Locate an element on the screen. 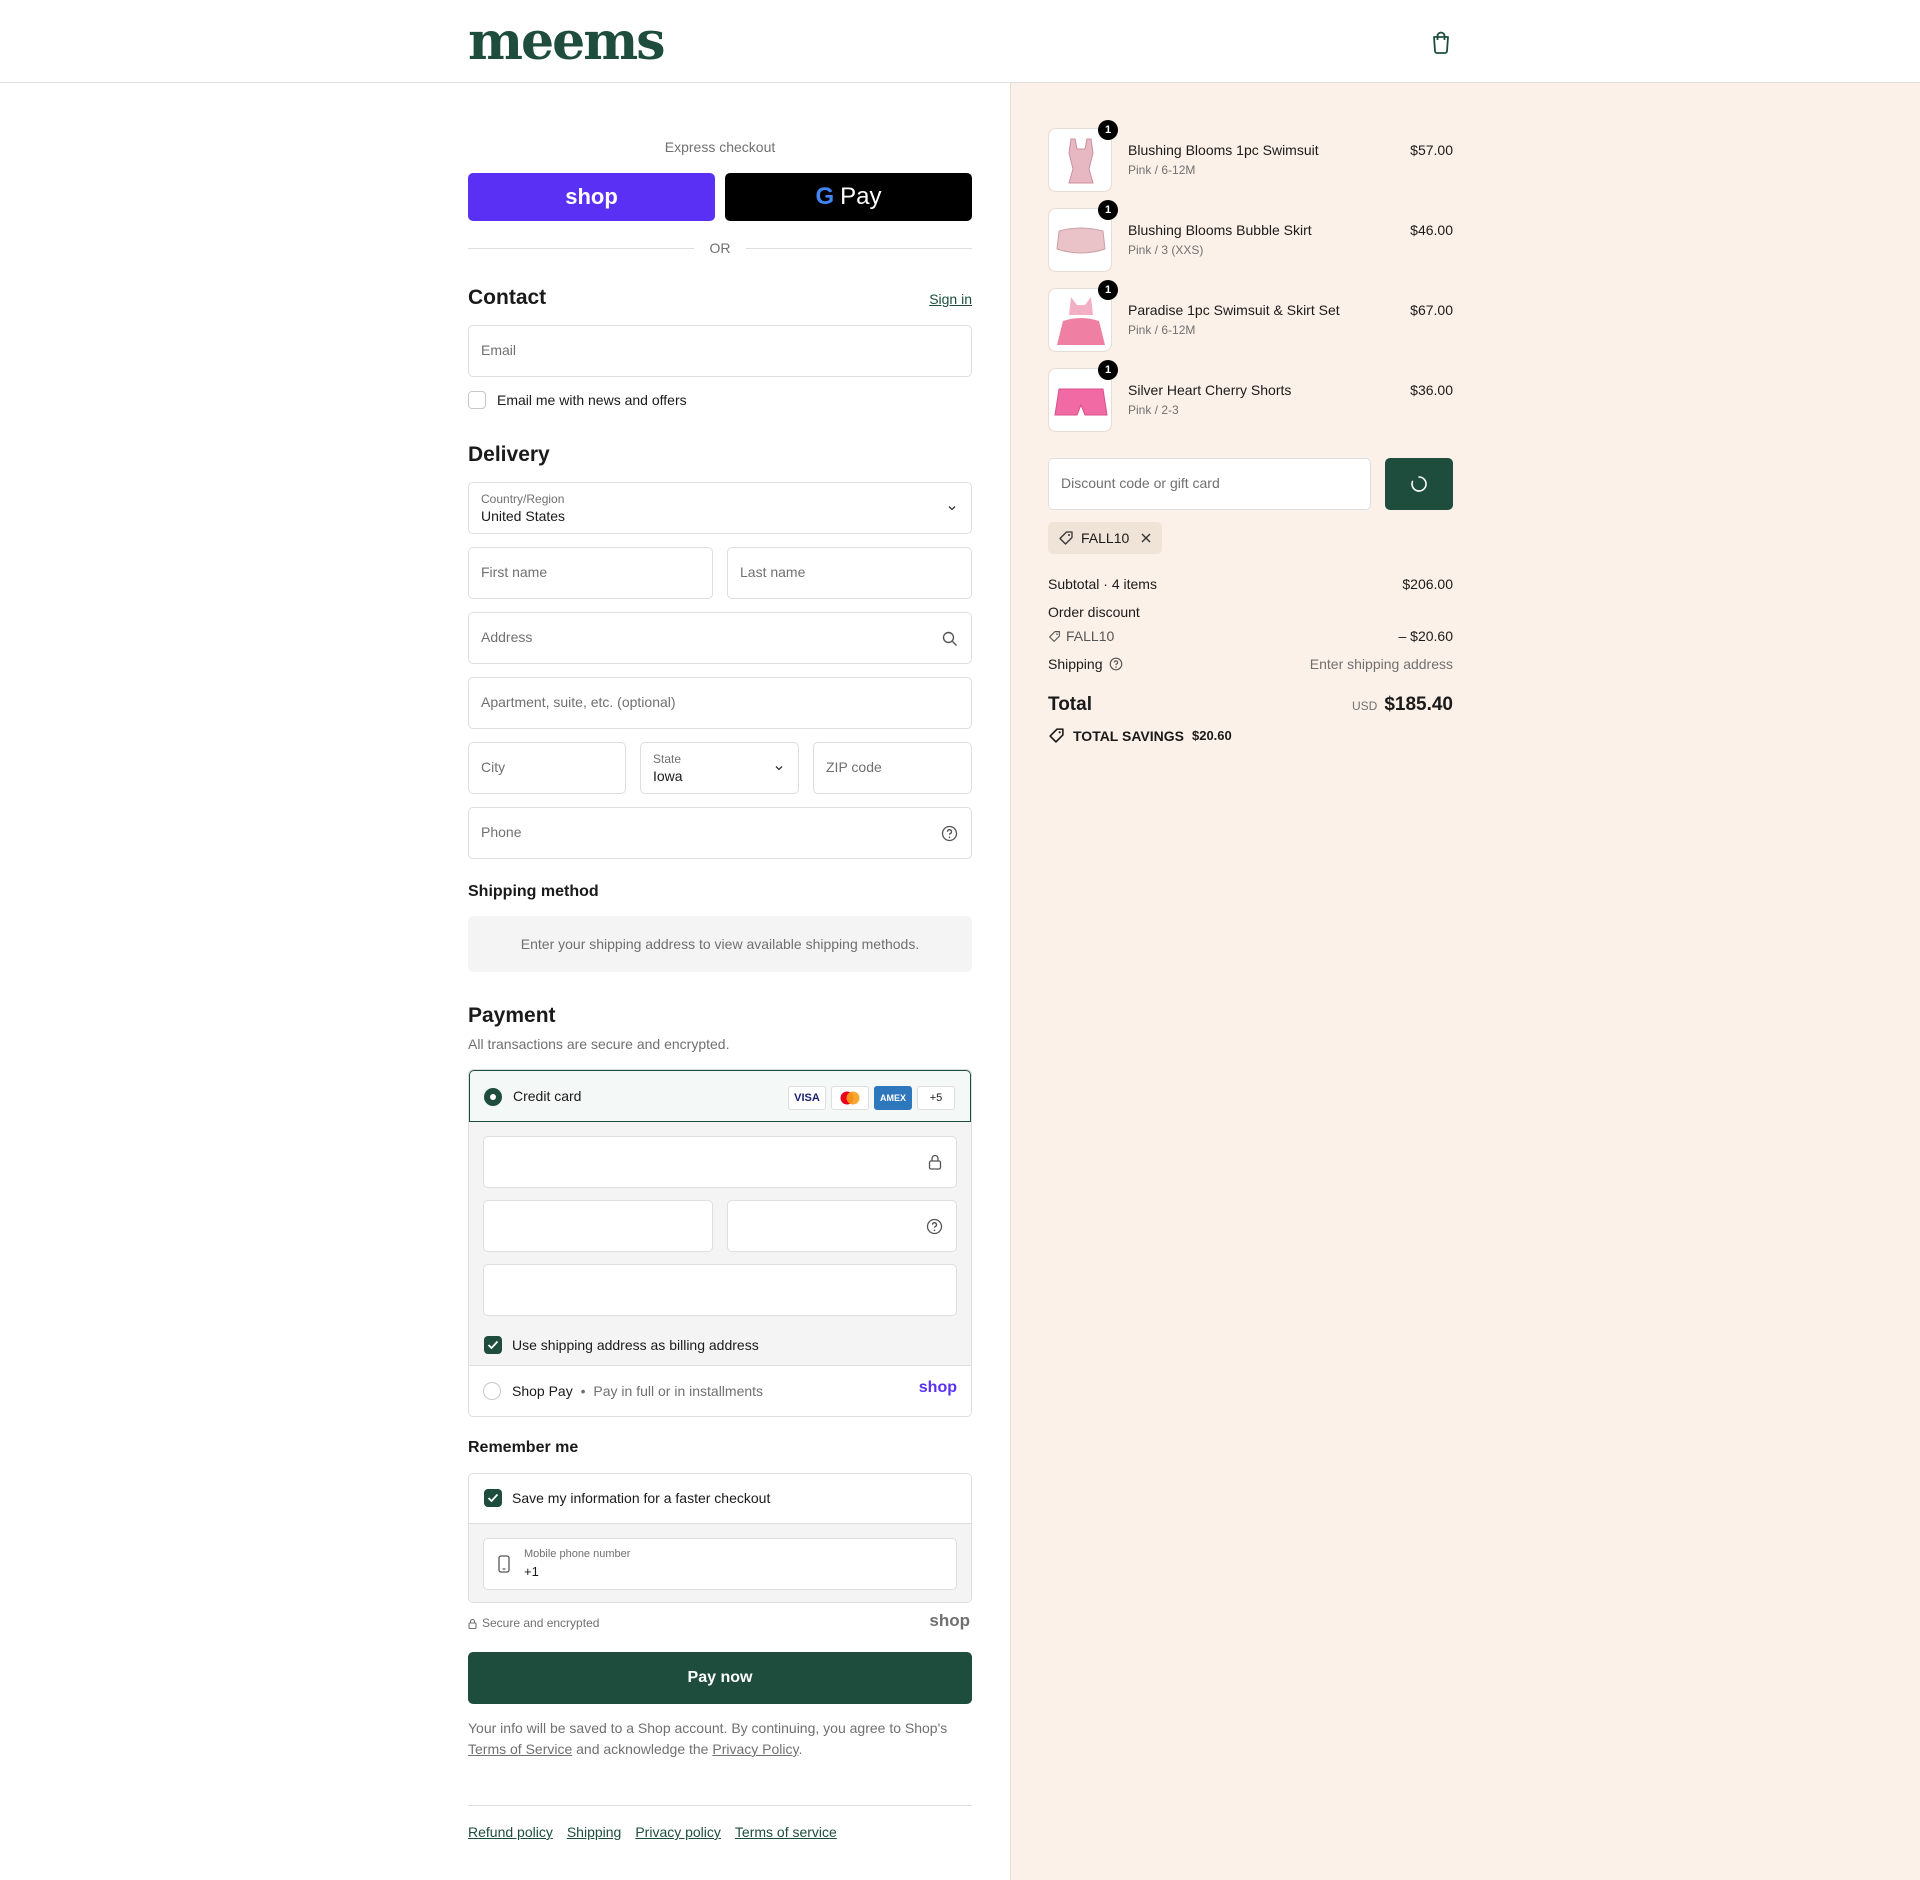 The width and height of the screenshot is (1920, 1880). phone-field: Phone is located at coordinates (720, 833).